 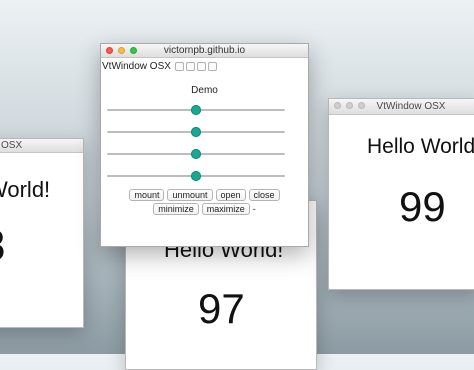 What do you see at coordinates (230, 195) in the screenshot?
I see `open-button: open` at bounding box center [230, 195].